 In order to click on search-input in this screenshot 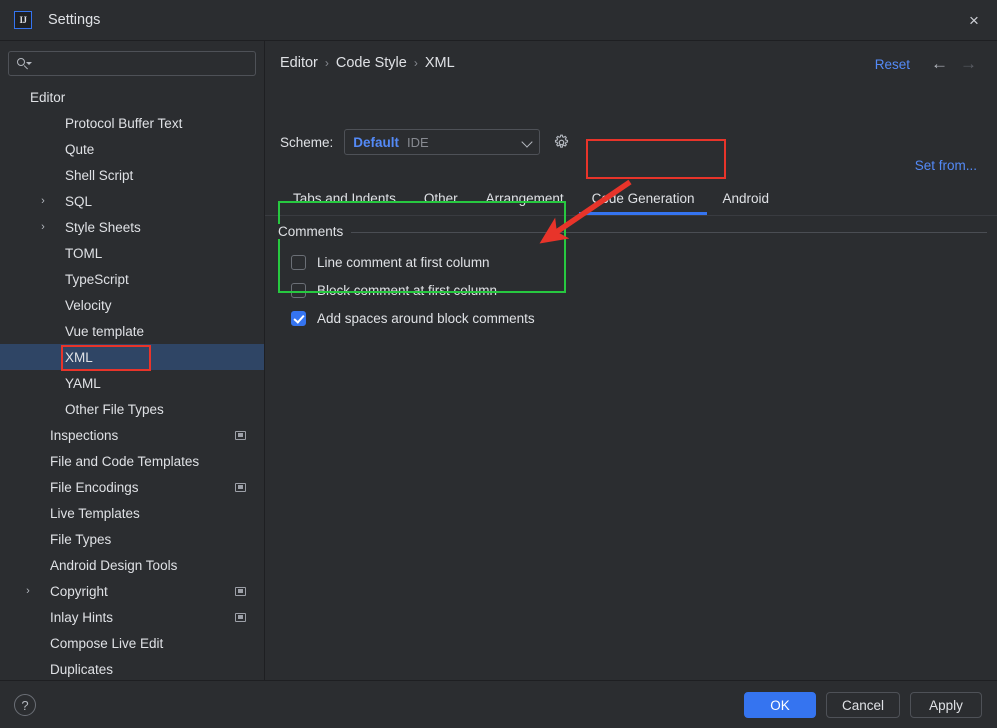, I will do `click(141, 63)`.